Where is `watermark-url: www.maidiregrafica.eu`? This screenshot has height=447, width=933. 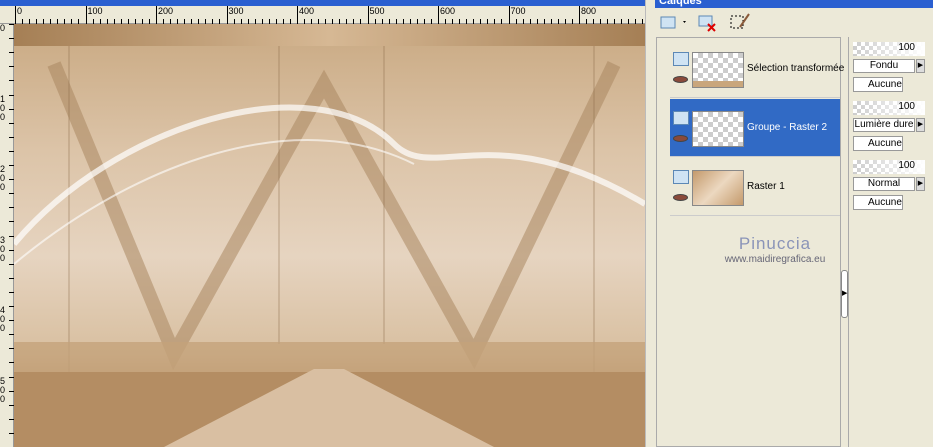
watermark-url: www.maidiregrafica.eu is located at coordinates (775, 259).